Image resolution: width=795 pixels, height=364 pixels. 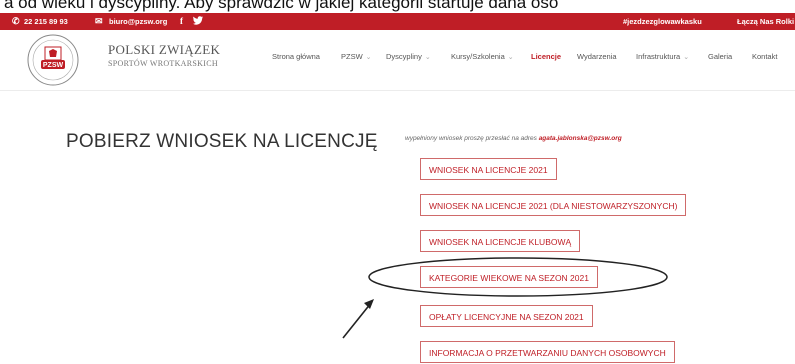 I want to click on button-wniosek-klubowa: WNIOSEK NA LICENCJE KLUBOWĄ, so click(x=500, y=241).